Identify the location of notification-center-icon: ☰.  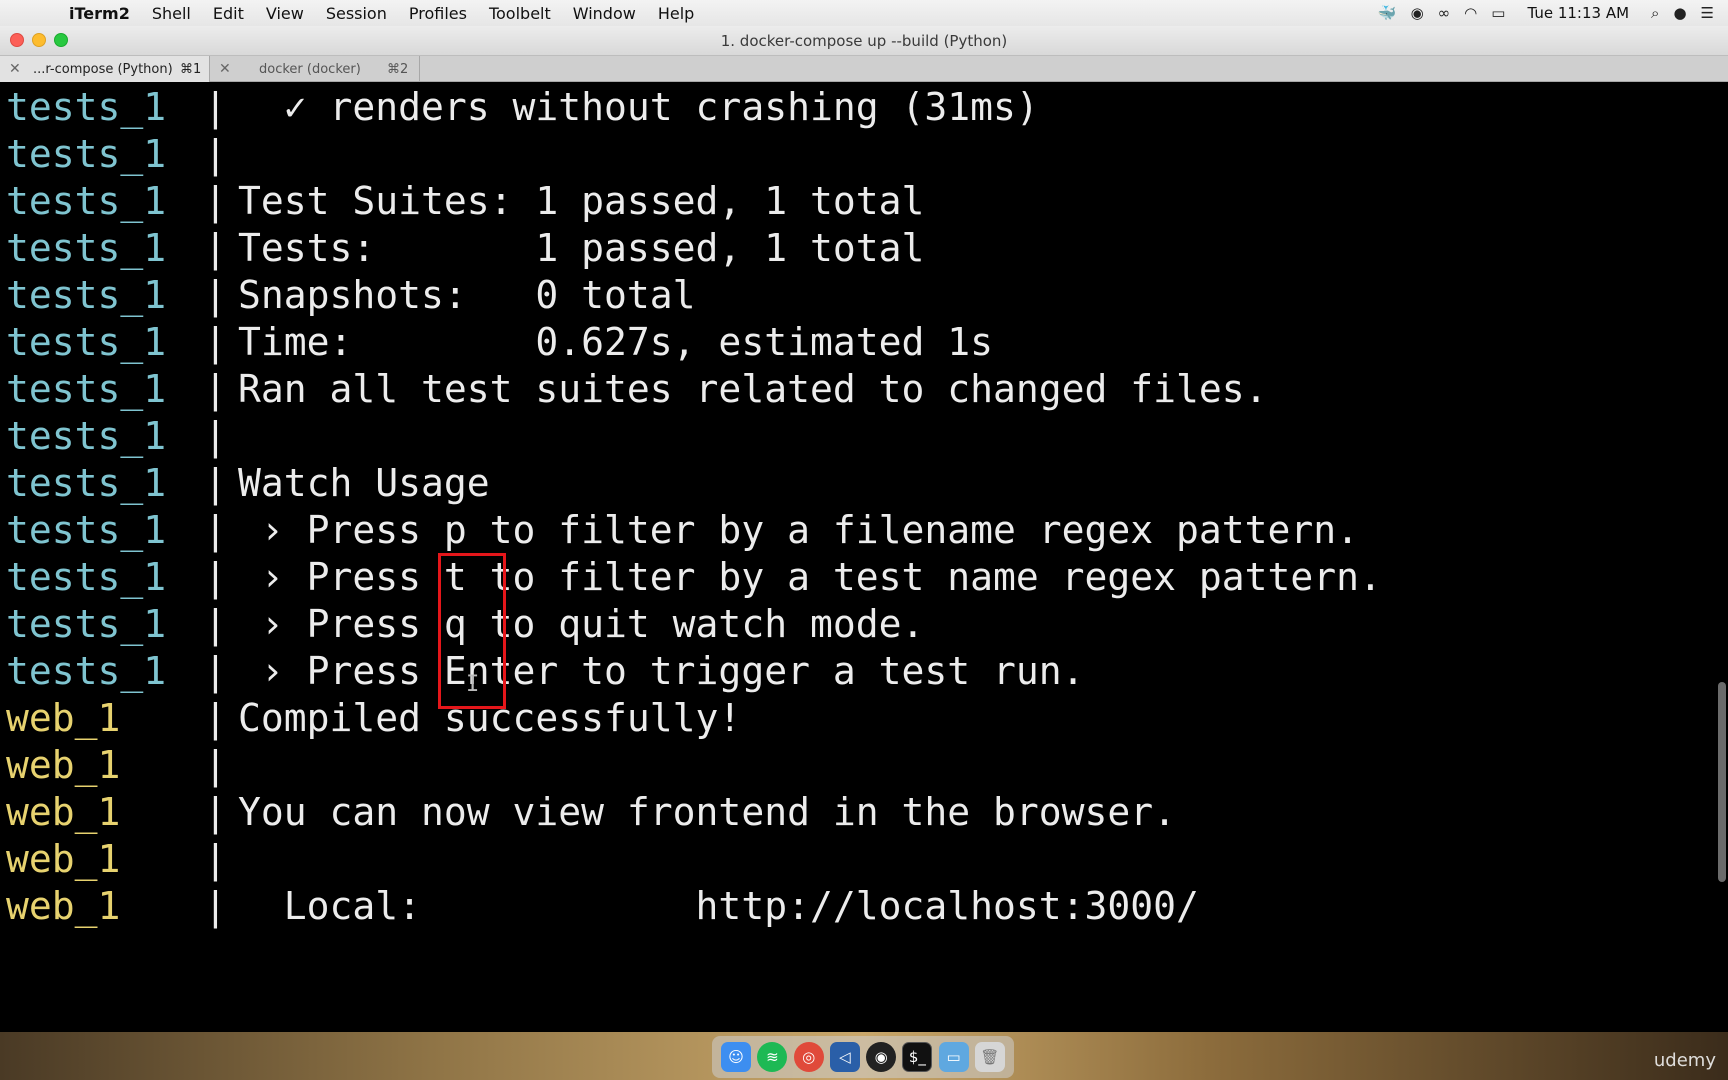
(1707, 13).